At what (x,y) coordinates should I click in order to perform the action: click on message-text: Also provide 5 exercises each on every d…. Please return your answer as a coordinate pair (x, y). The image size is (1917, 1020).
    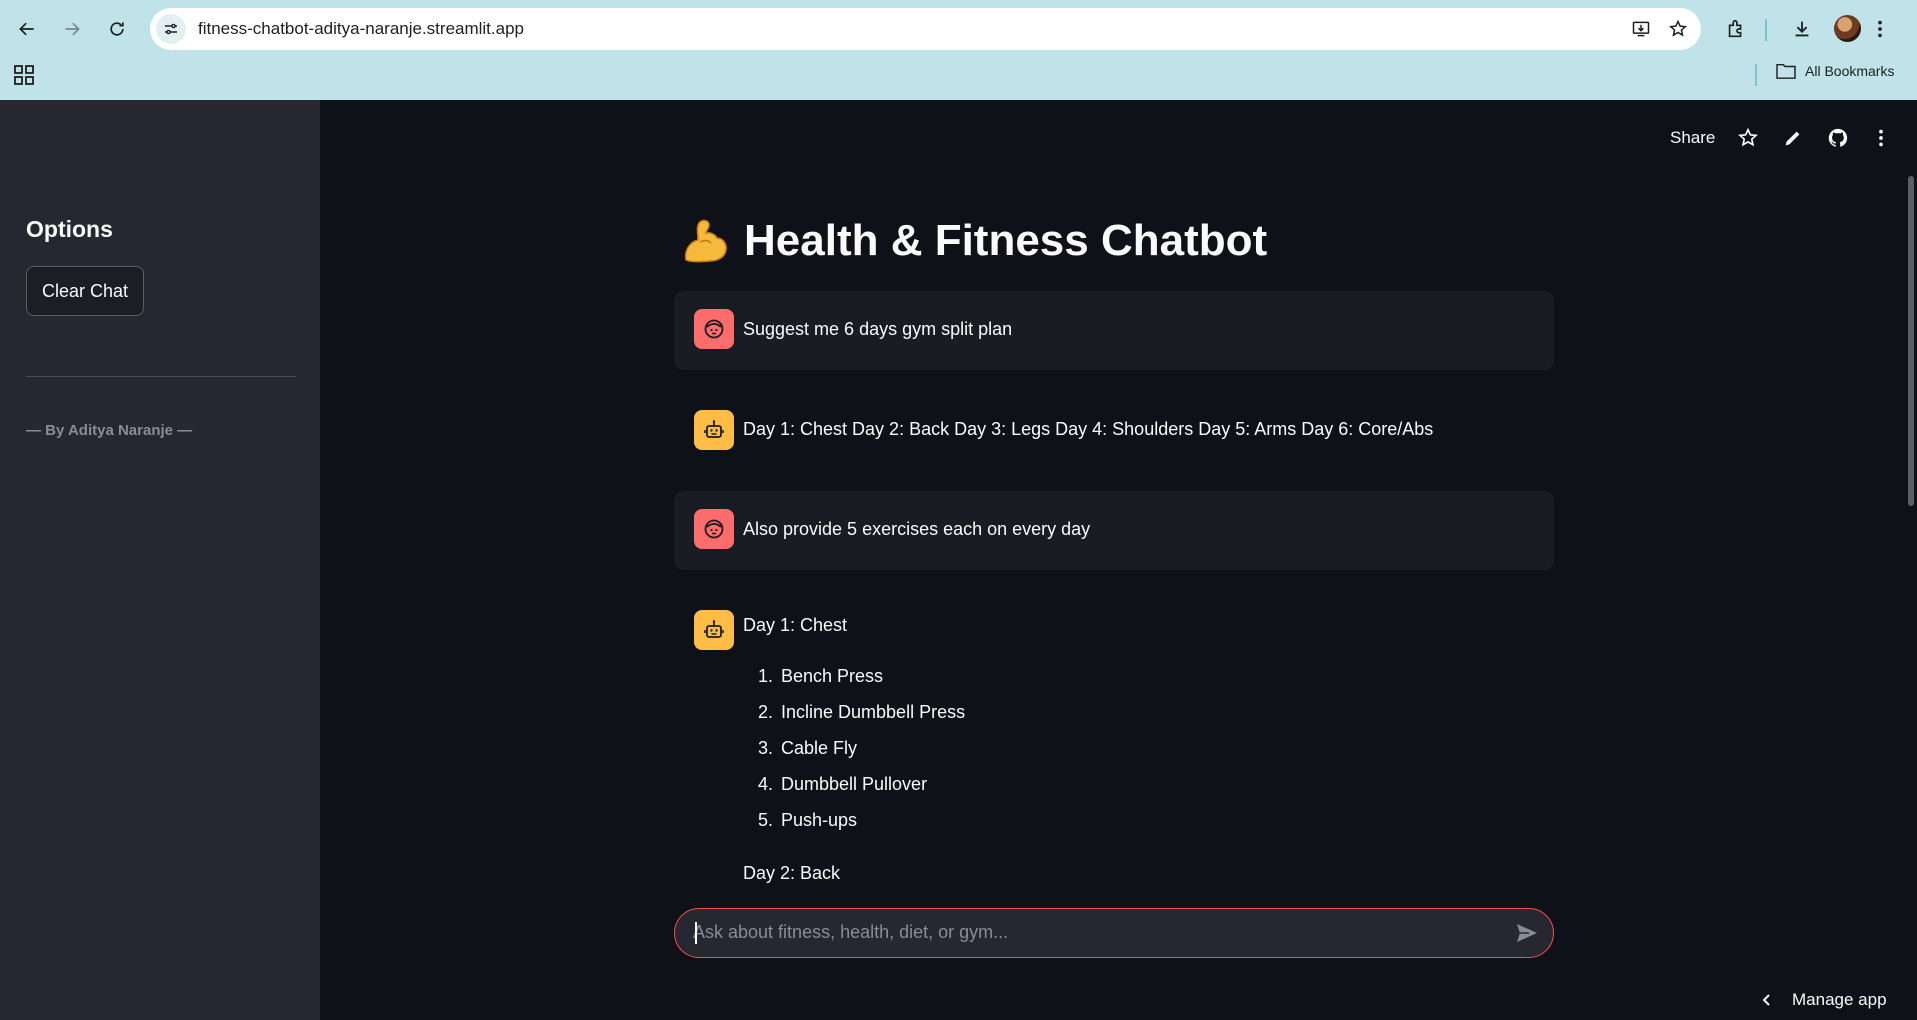
    Looking at the image, I should click on (917, 529).